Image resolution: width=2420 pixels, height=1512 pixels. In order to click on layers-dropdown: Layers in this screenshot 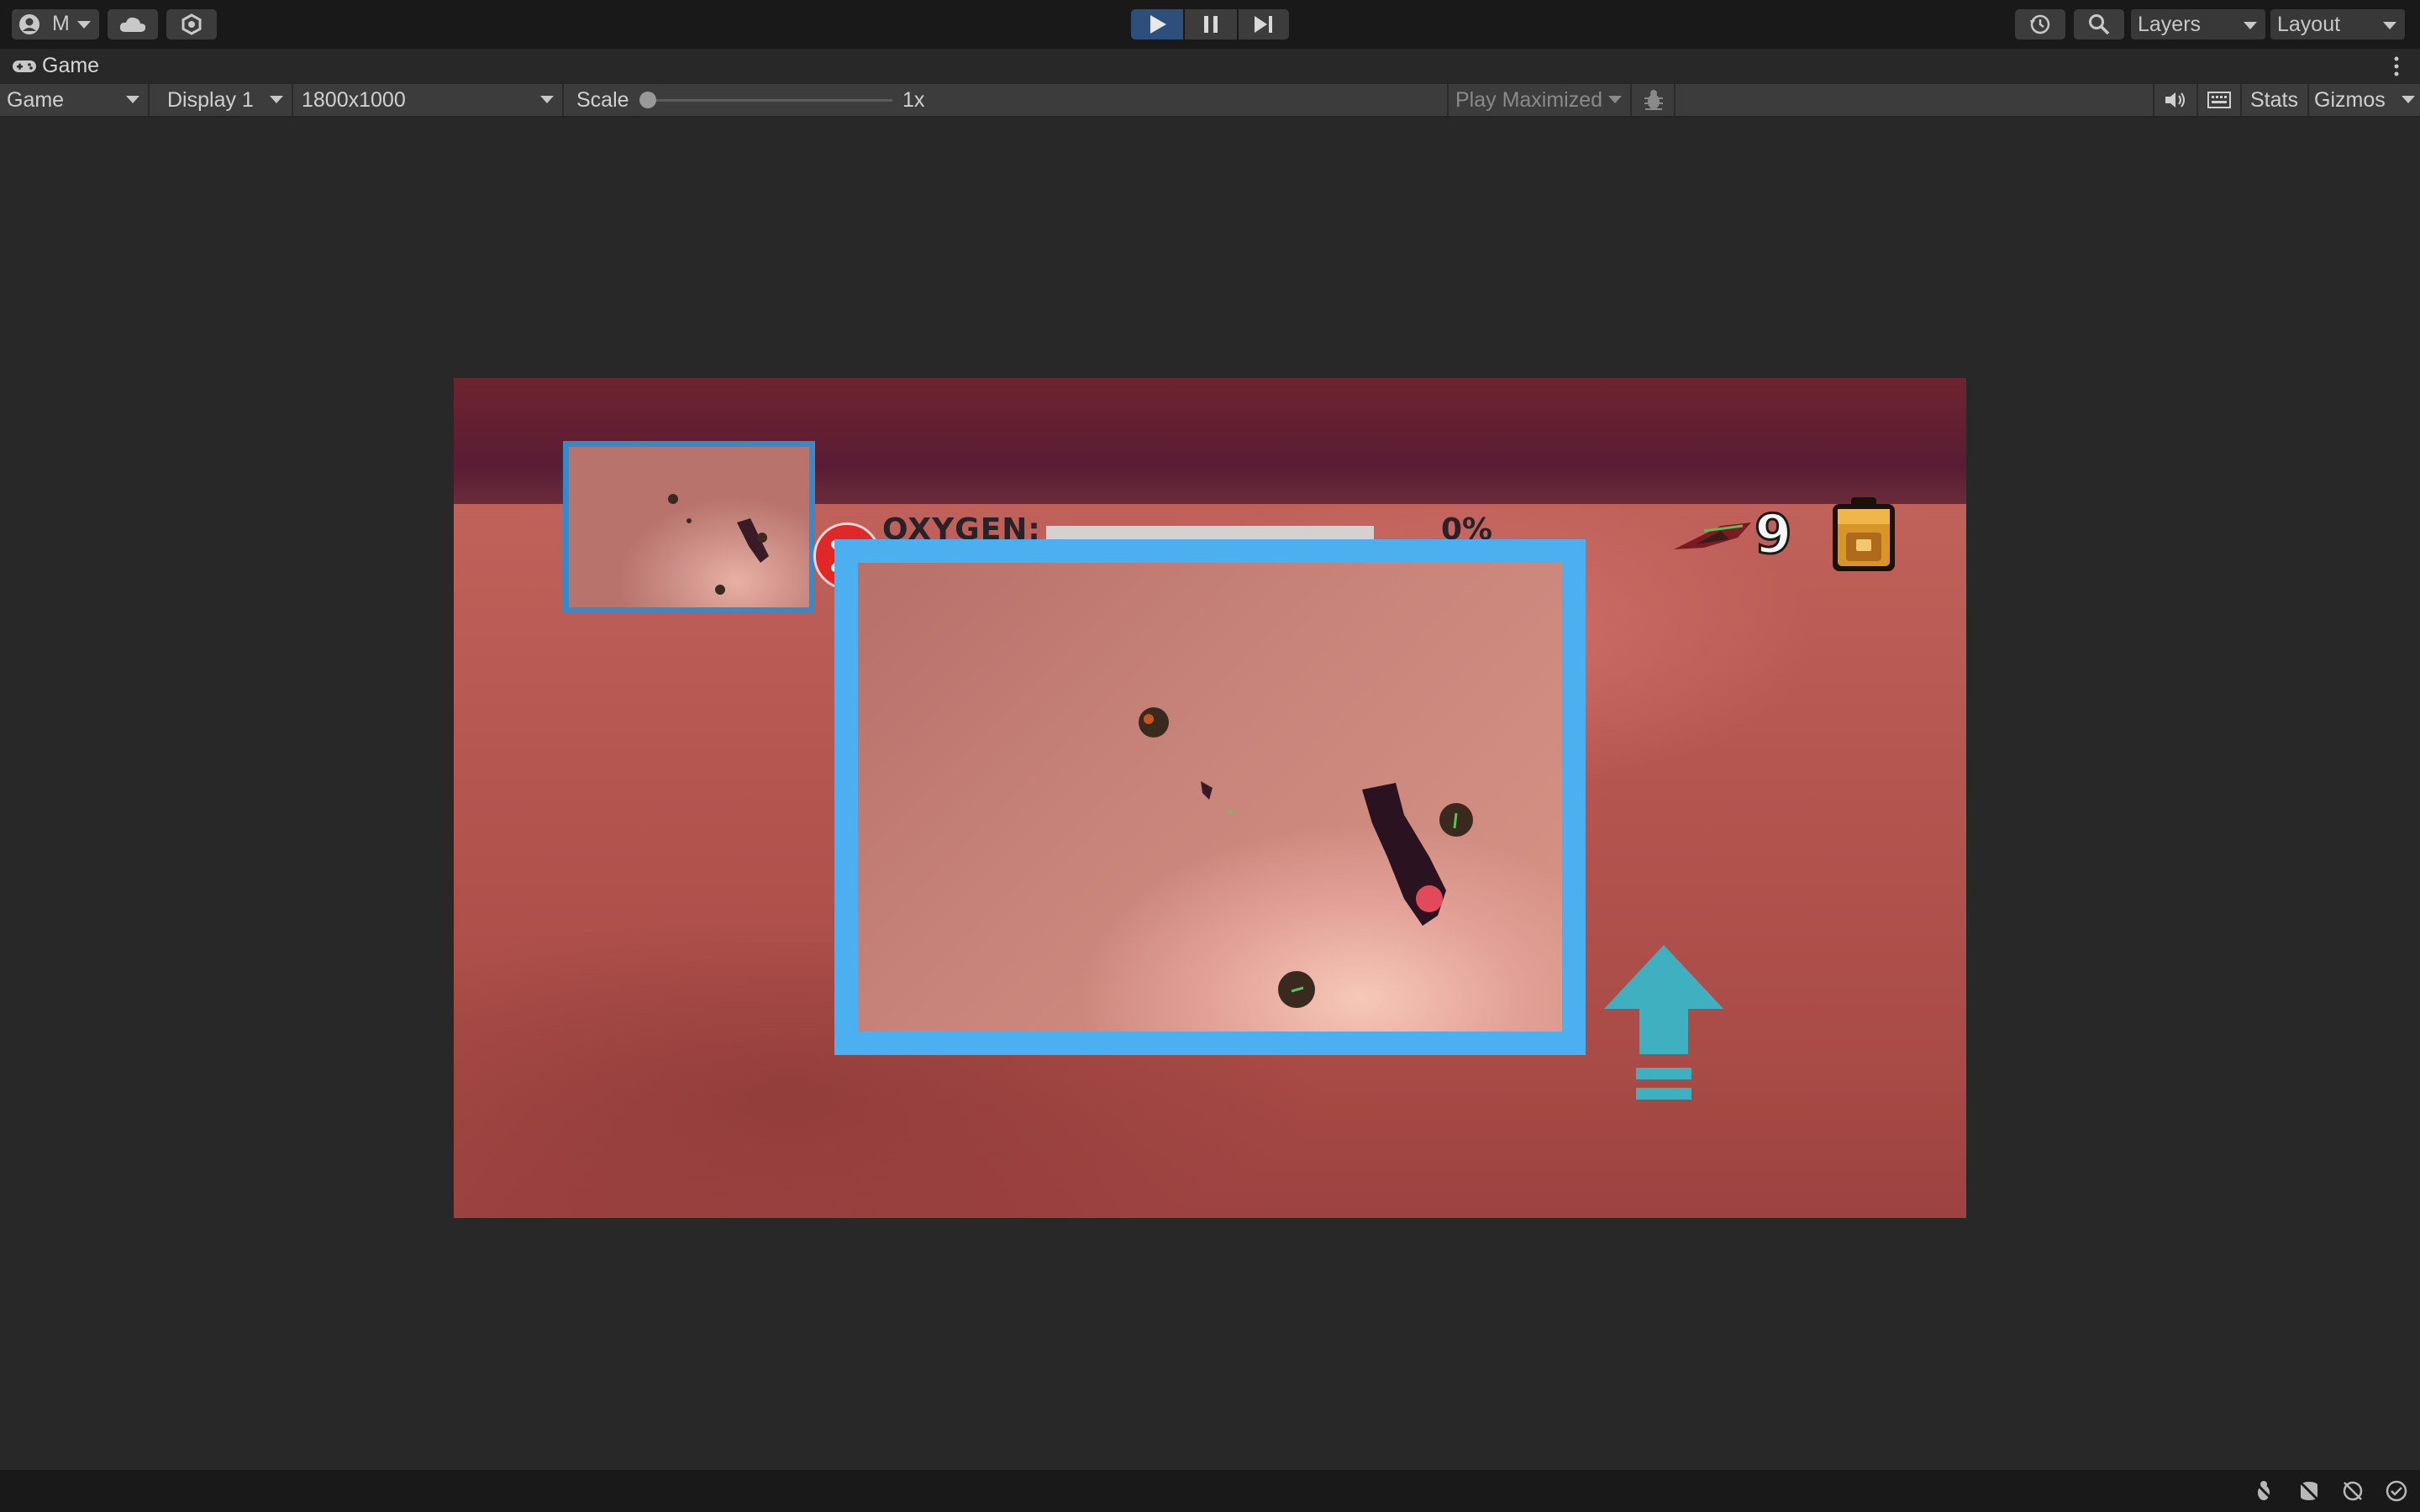, I will do `click(2198, 24)`.